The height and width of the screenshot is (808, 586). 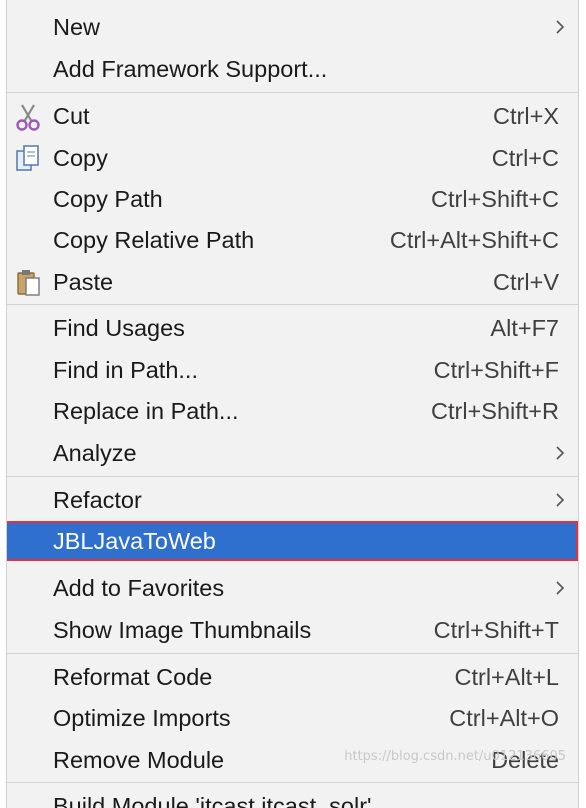 What do you see at coordinates (504, 718) in the screenshot?
I see `menu-item-shortcut: Ctrl+Alt+O` at bounding box center [504, 718].